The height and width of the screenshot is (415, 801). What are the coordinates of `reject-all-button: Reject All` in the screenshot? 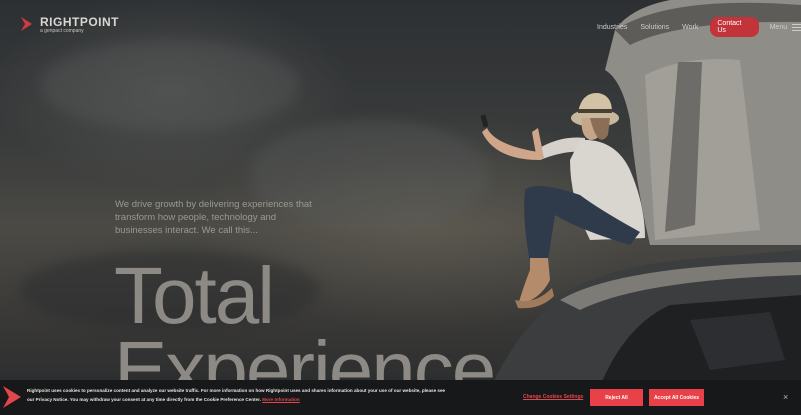 It's located at (616, 397).